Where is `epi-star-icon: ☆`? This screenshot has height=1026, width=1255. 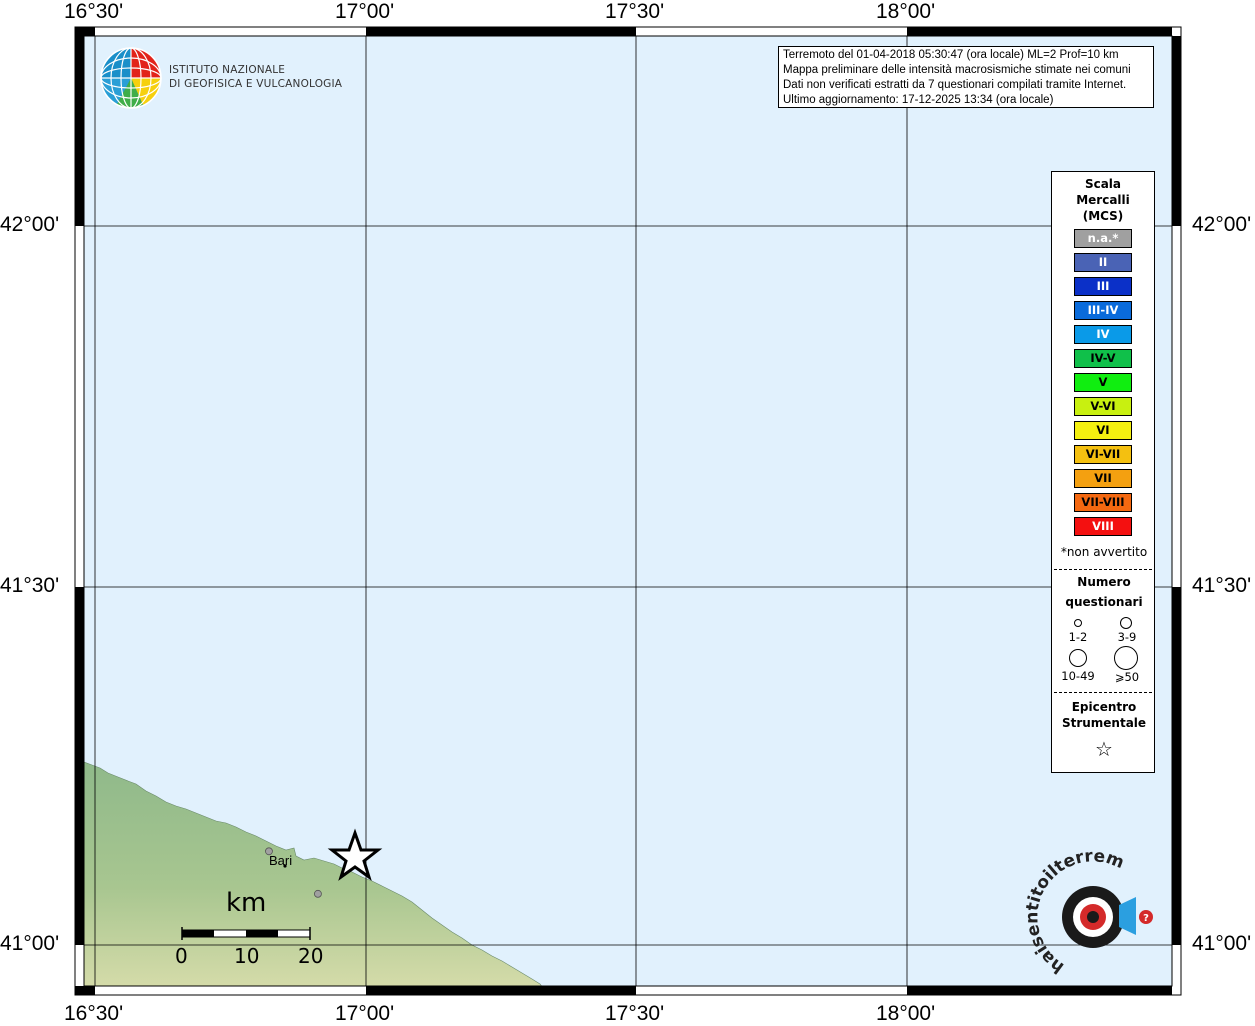 epi-star-icon: ☆ is located at coordinates (1104, 749).